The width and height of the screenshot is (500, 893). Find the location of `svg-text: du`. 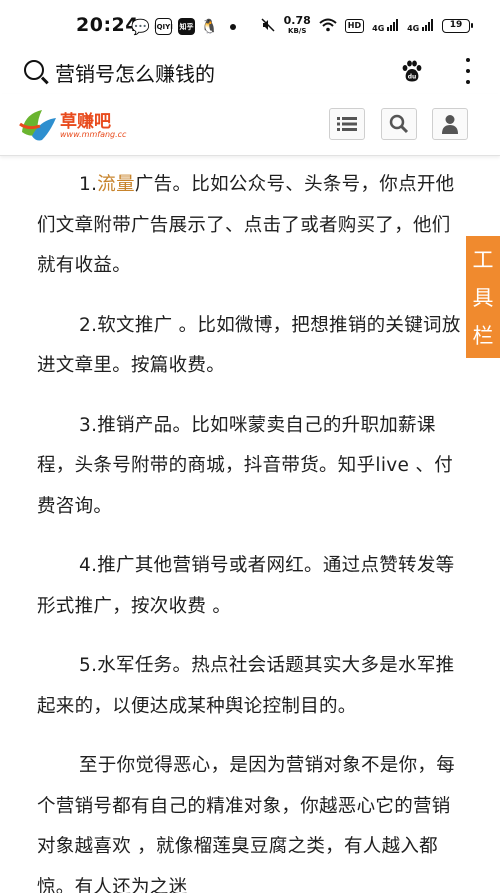

svg-text: du is located at coordinates (412, 77).